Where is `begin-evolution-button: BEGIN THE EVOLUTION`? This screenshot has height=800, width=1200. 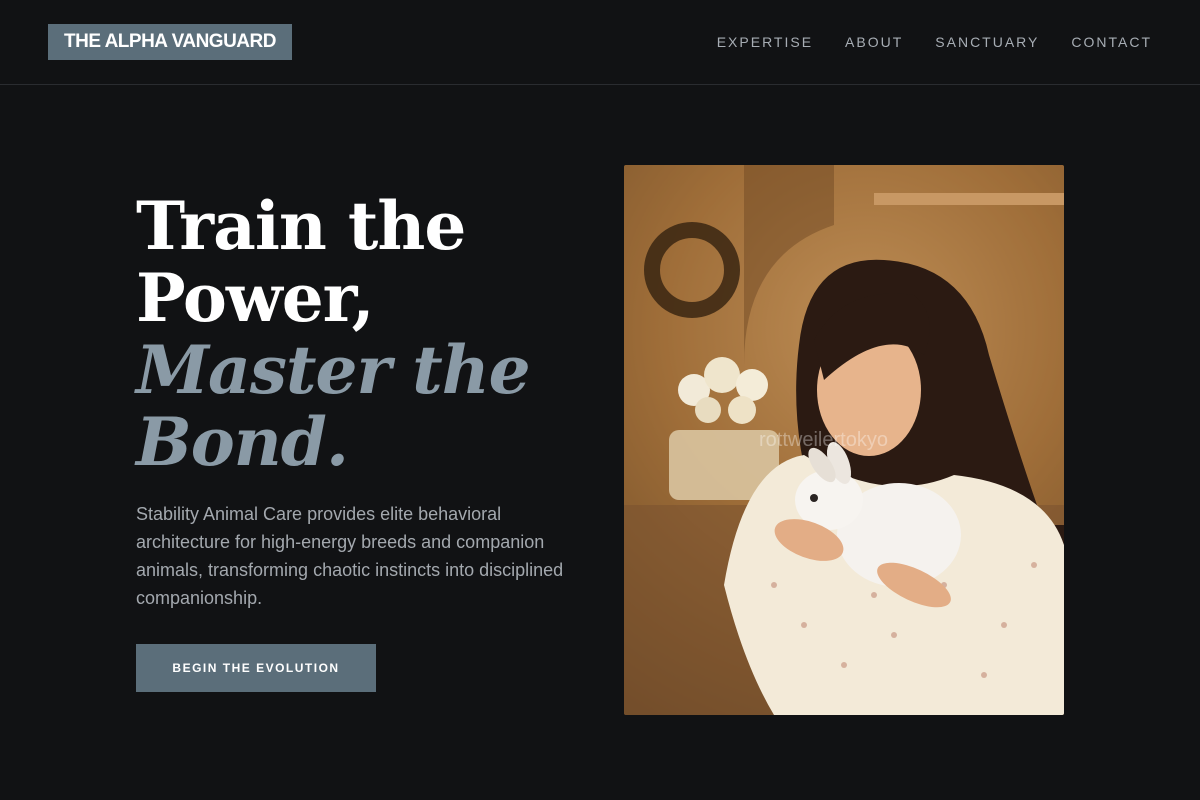 begin-evolution-button: BEGIN THE EVOLUTION is located at coordinates (256, 668).